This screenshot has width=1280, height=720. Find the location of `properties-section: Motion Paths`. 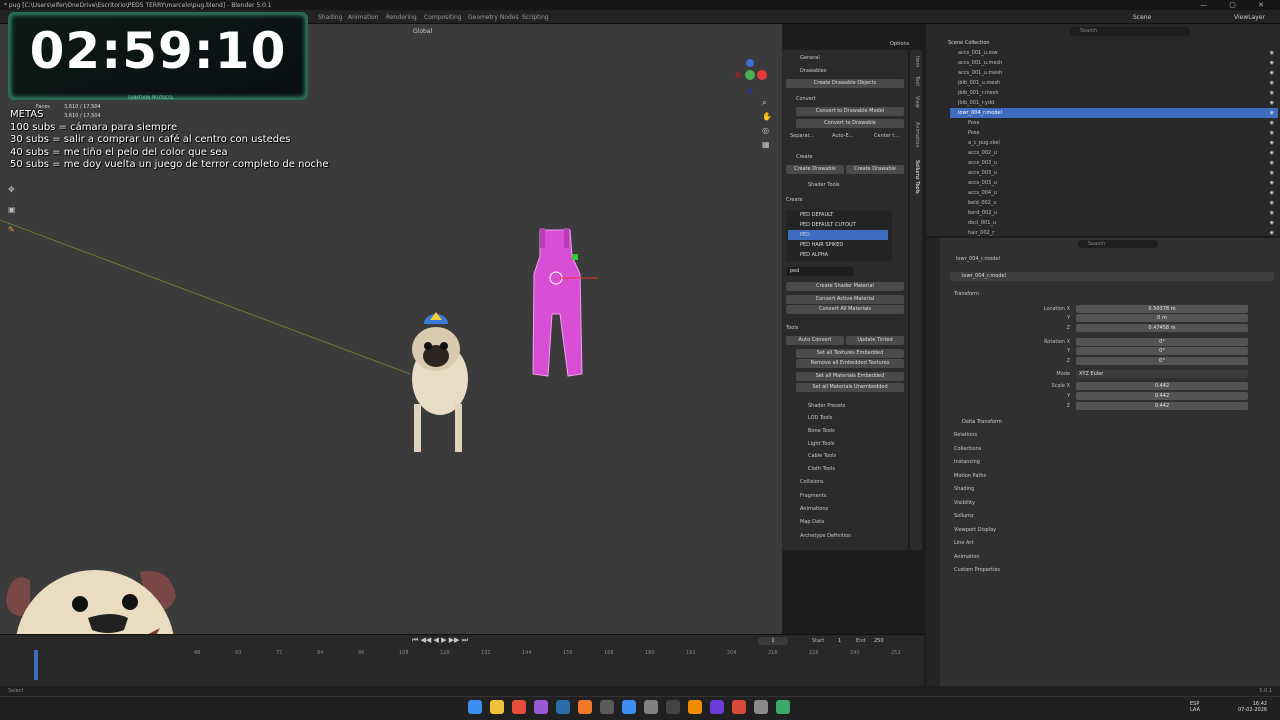

properties-section: Motion Paths is located at coordinates (970, 476).